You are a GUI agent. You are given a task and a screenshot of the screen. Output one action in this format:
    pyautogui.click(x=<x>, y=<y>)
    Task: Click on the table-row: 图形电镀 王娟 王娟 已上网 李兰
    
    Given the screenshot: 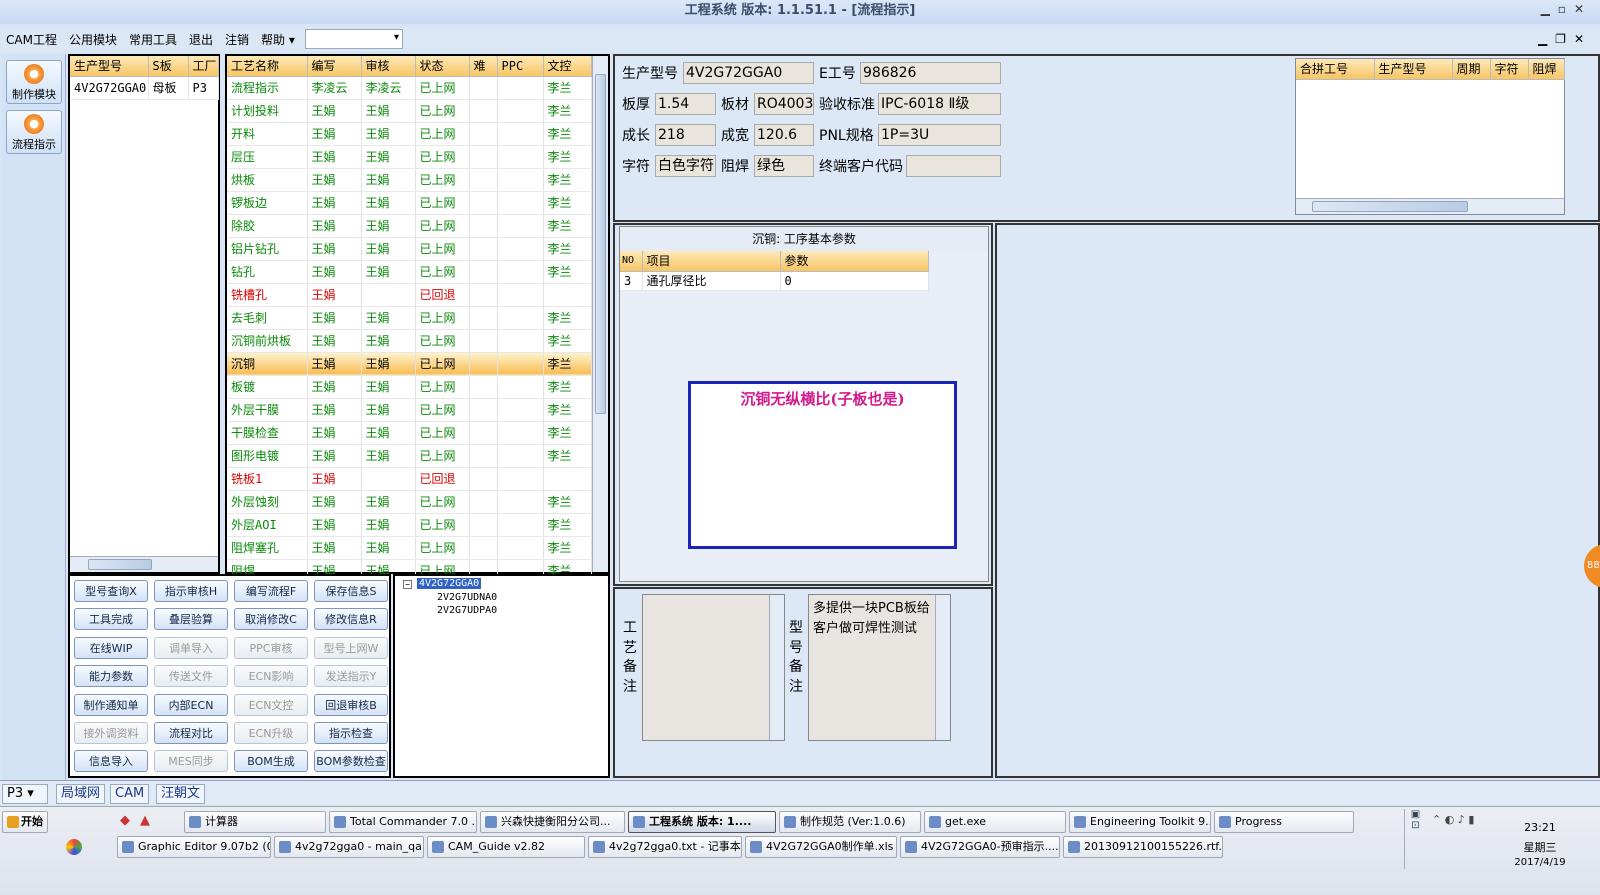 What is the action you would take?
    pyautogui.click(x=409, y=456)
    